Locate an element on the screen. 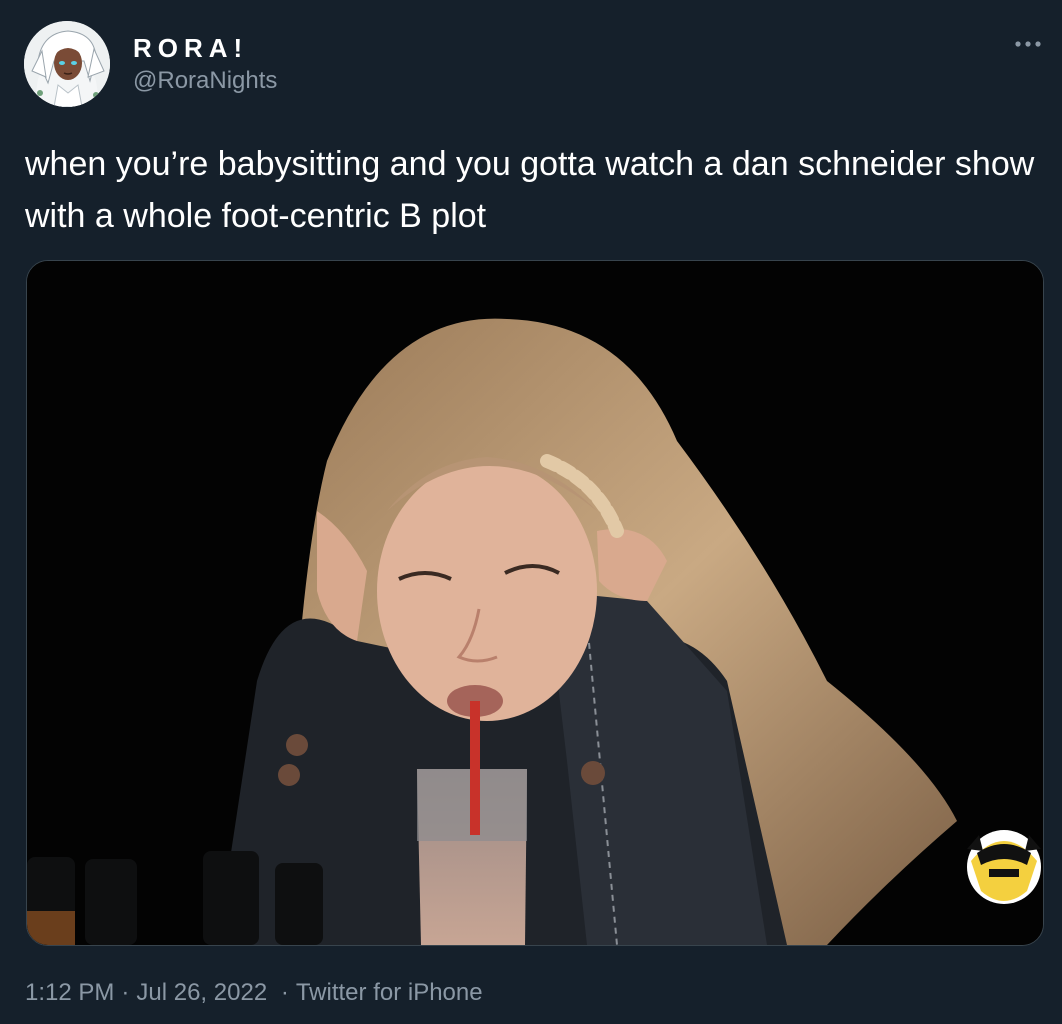  tweet-metadata: 1:12 PM · Jul 26, 2022 · Twitter for iPhone is located at coordinates (254, 993).